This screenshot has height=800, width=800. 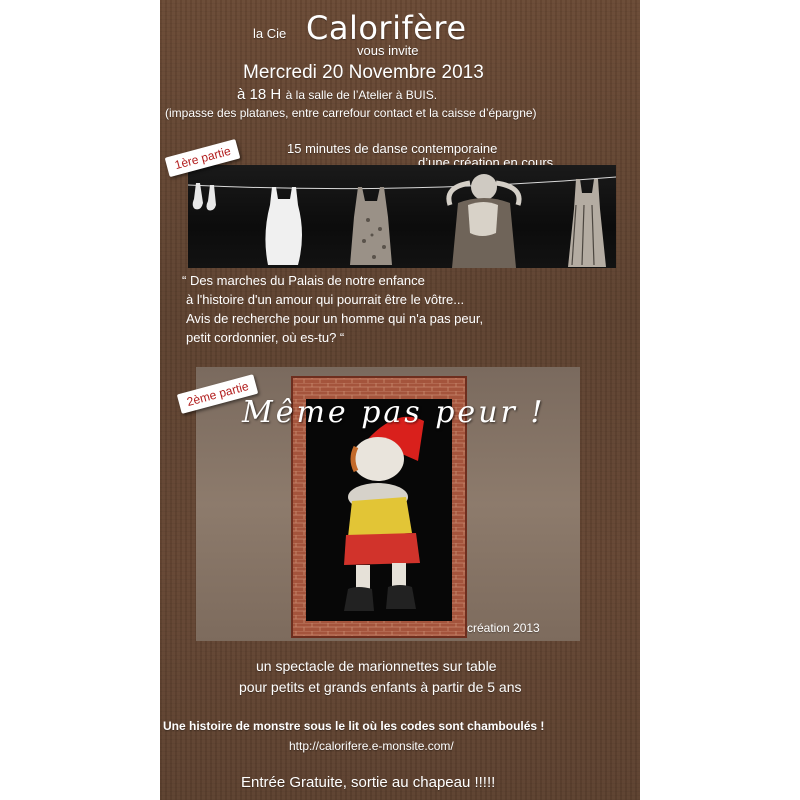 I want to click on invite-text: vous invite, so click(x=388, y=50).